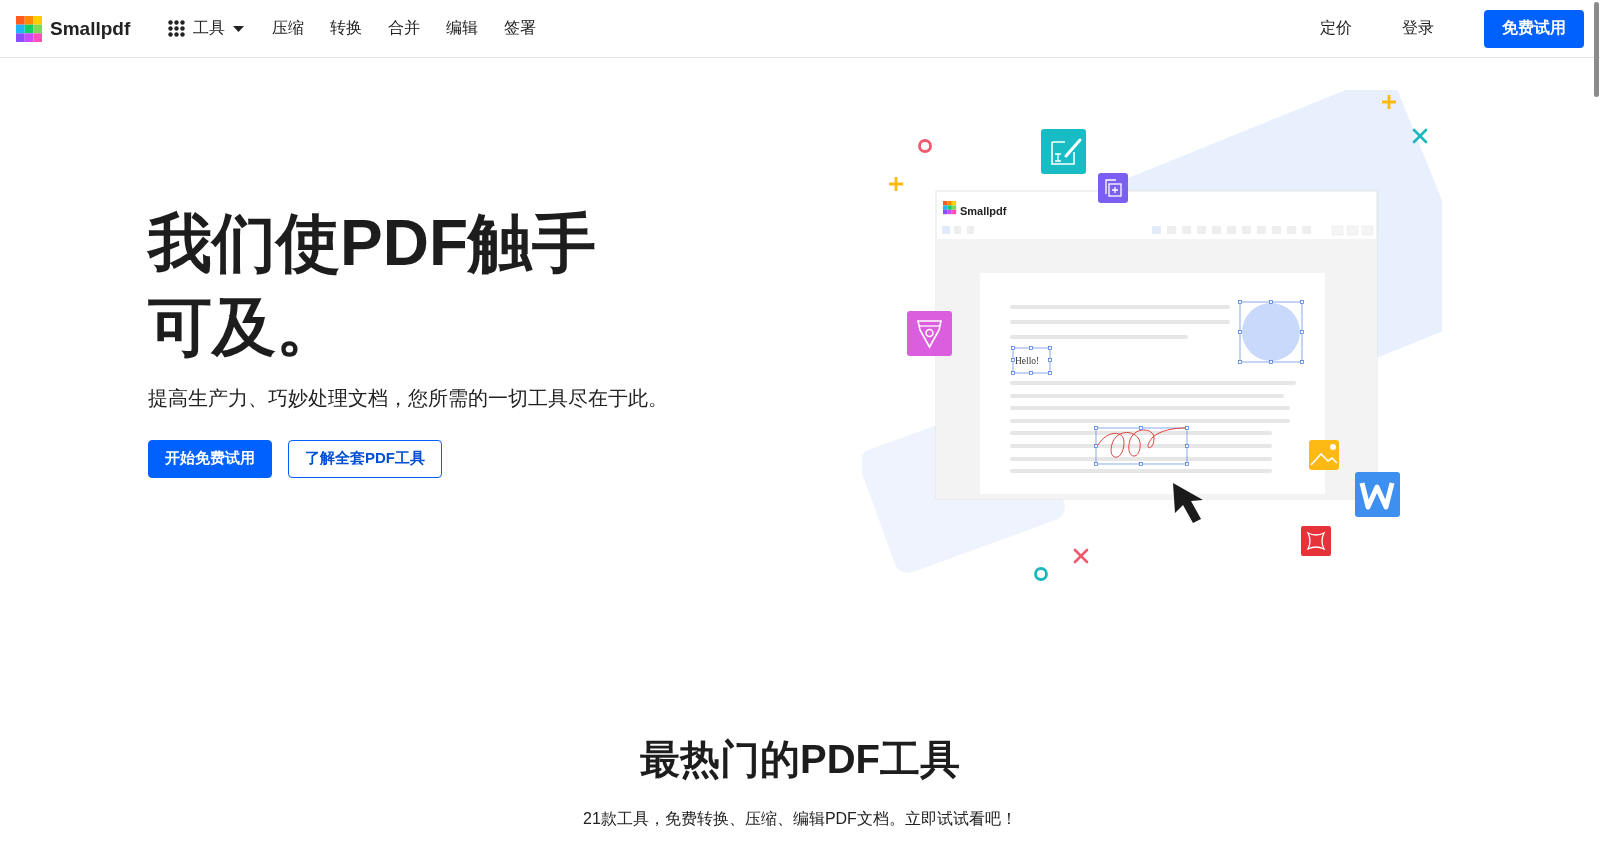 The width and height of the screenshot is (1600, 853). Describe the element at coordinates (1027, 361) in the screenshot. I see `text-box-text: Hello!` at that location.